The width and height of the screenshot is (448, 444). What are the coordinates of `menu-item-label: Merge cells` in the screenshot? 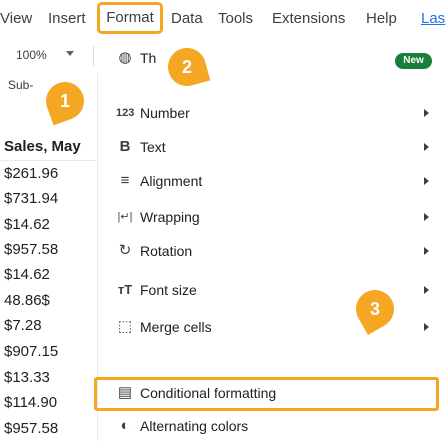 It's located at (176, 327).